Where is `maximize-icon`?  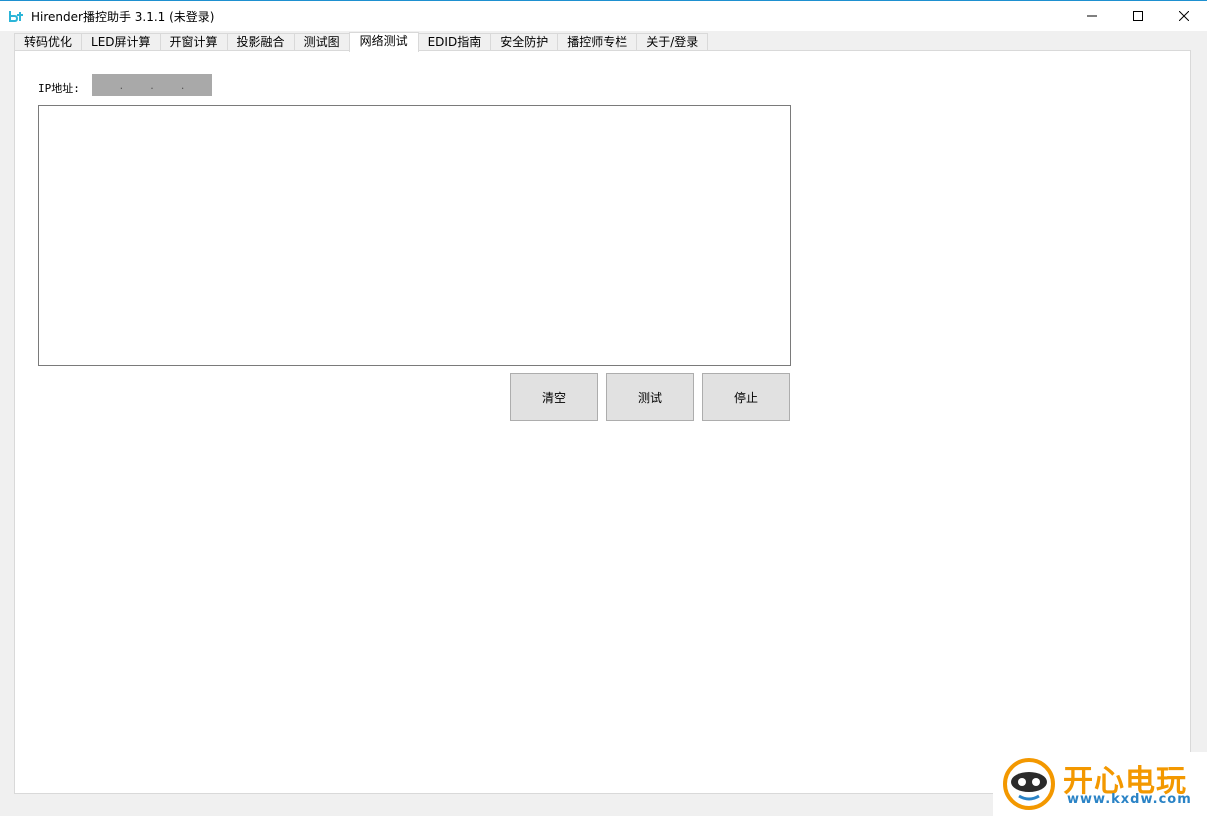 maximize-icon is located at coordinates (1138, 16).